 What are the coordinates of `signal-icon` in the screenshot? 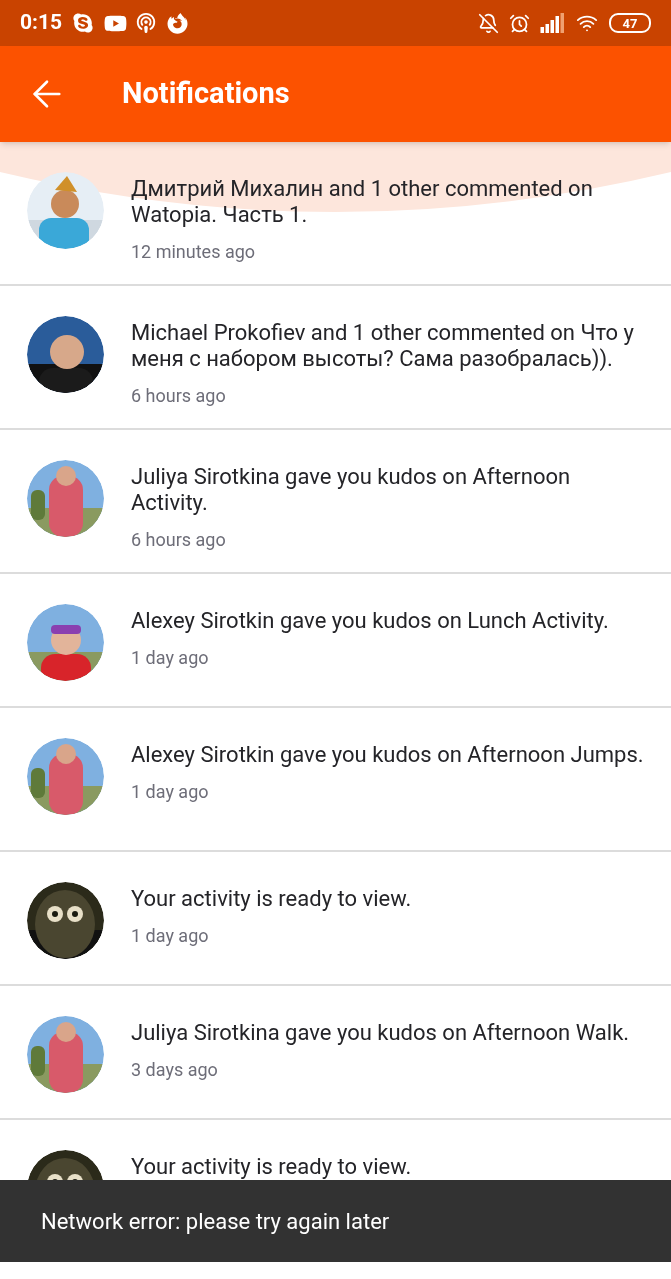 It's located at (552, 23).